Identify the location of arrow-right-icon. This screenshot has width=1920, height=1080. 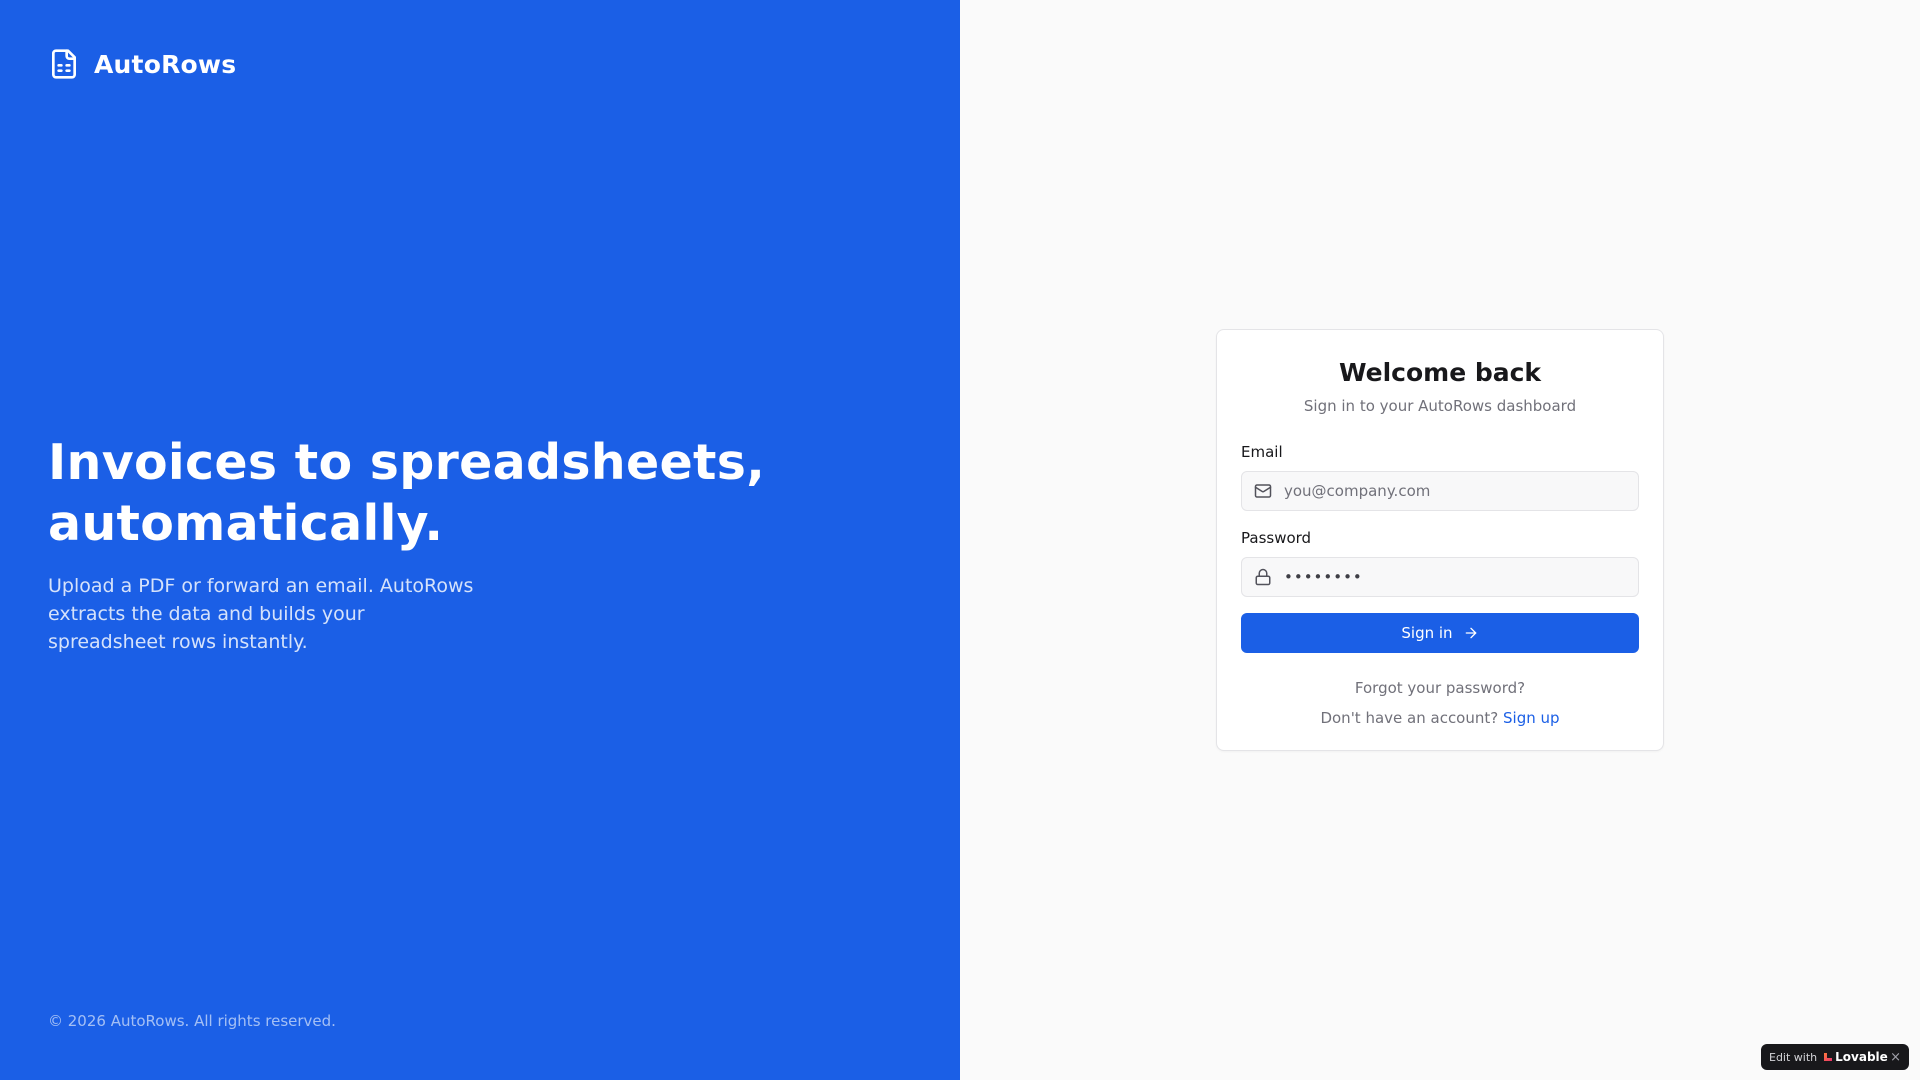
(1471, 633).